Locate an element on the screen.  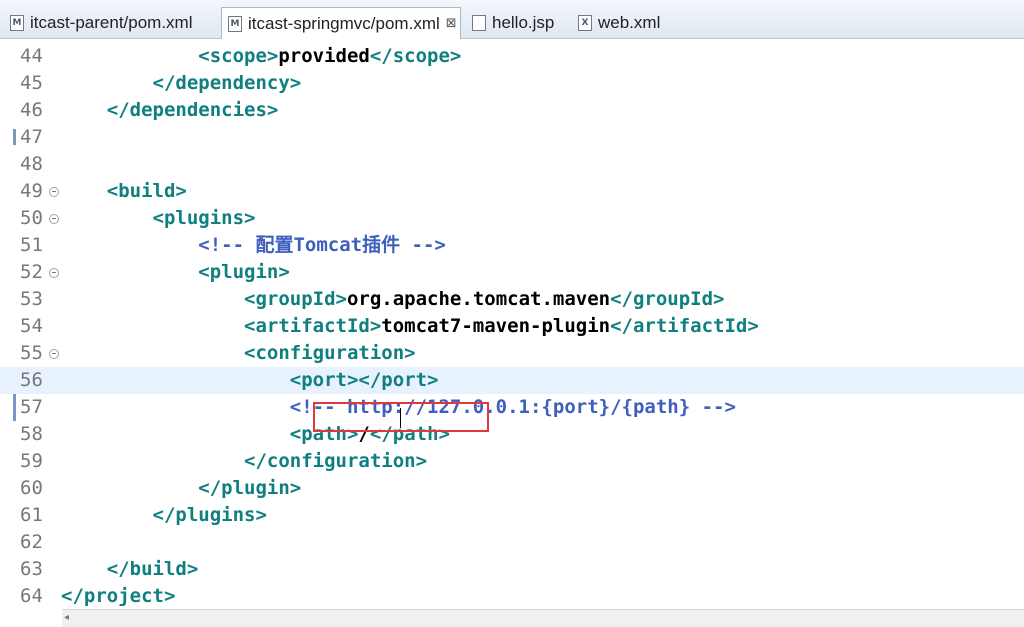
code-token: </dependency> is located at coordinates (181, 83).